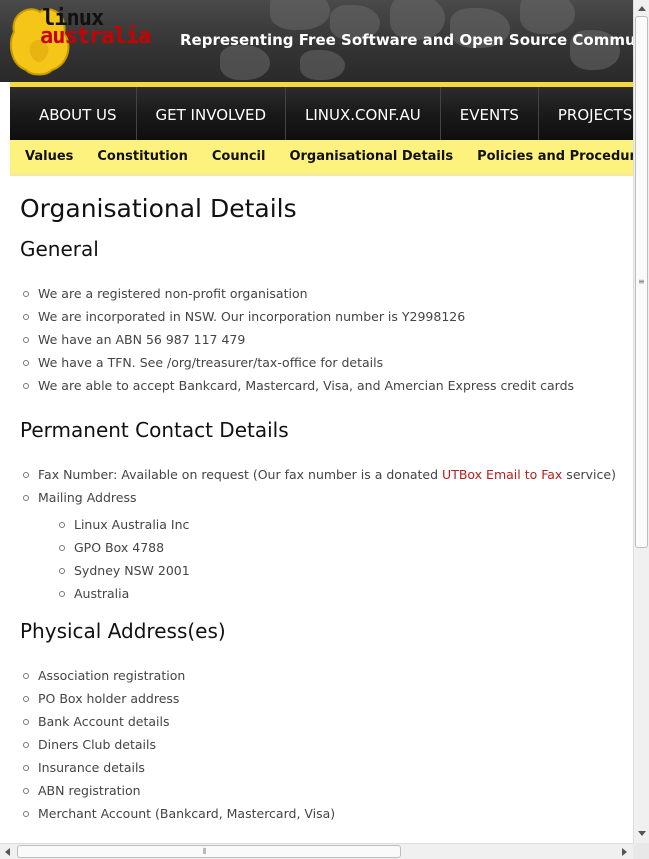 The image size is (649, 859). What do you see at coordinates (624, 852) in the screenshot?
I see `scroll-right-icon` at bounding box center [624, 852].